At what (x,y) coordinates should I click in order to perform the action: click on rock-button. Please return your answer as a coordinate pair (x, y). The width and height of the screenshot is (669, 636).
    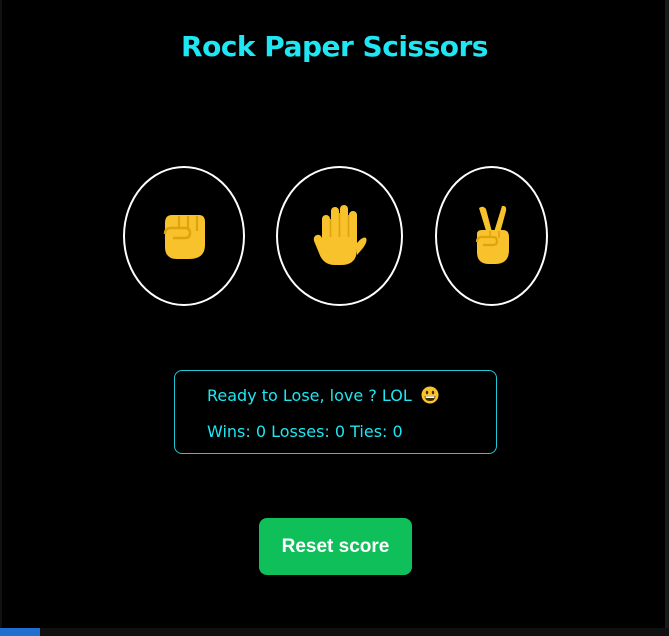
    Looking at the image, I should click on (184, 236).